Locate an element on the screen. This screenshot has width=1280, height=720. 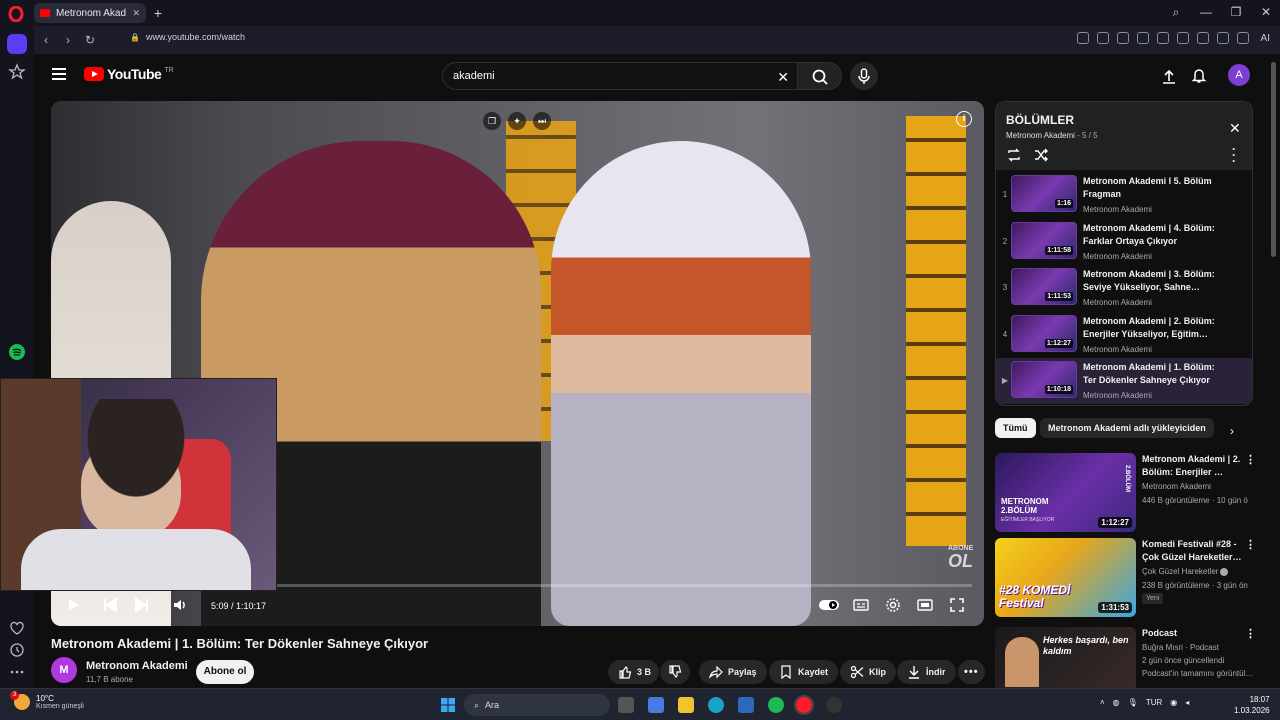
tray-chevron-icon: ˄ is located at coordinates (1102, 702).